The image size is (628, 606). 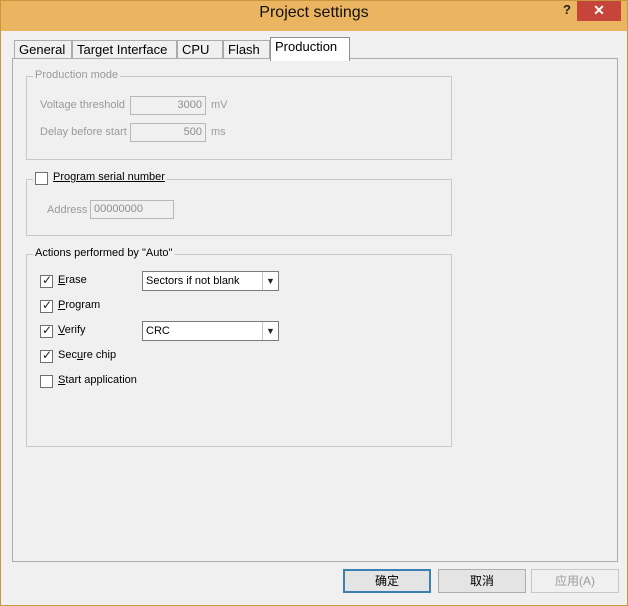 I want to click on start-application-checkbox, so click(x=46, y=381).